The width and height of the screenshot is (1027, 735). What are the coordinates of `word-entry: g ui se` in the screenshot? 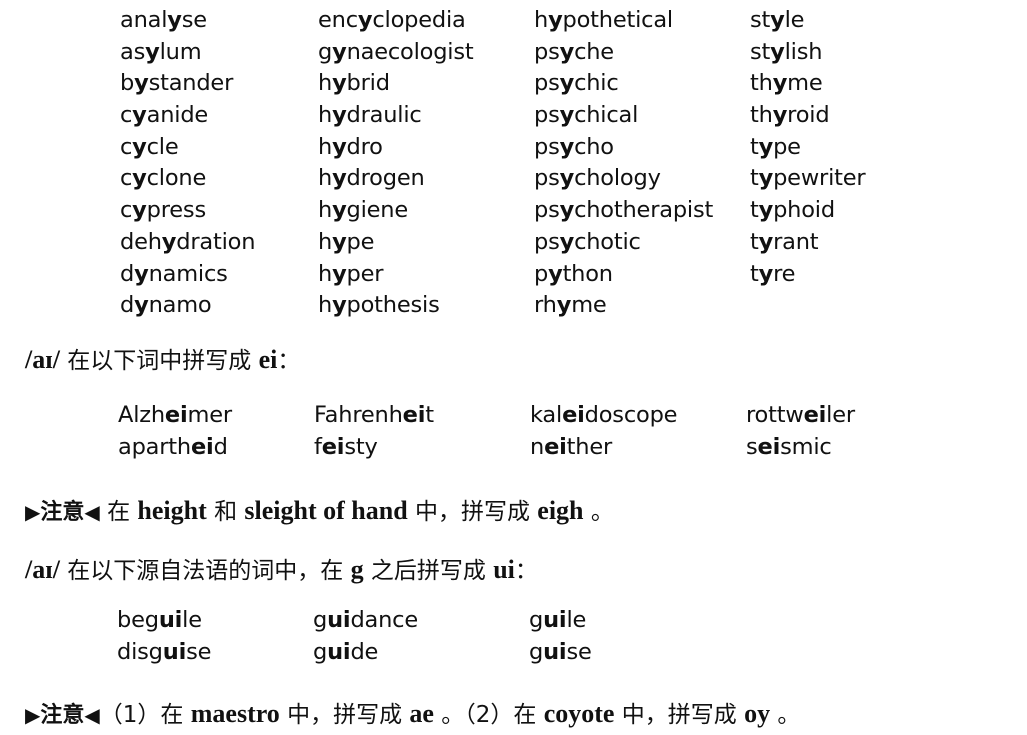 It's located at (609, 653).